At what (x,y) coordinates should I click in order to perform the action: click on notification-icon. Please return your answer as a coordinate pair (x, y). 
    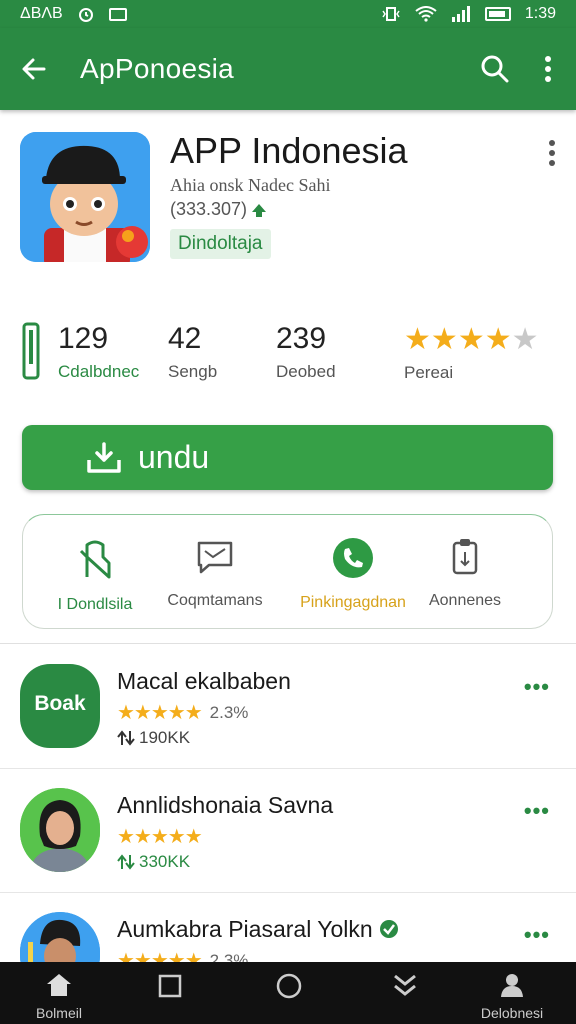
    Looking at the image, I should click on (117, 14).